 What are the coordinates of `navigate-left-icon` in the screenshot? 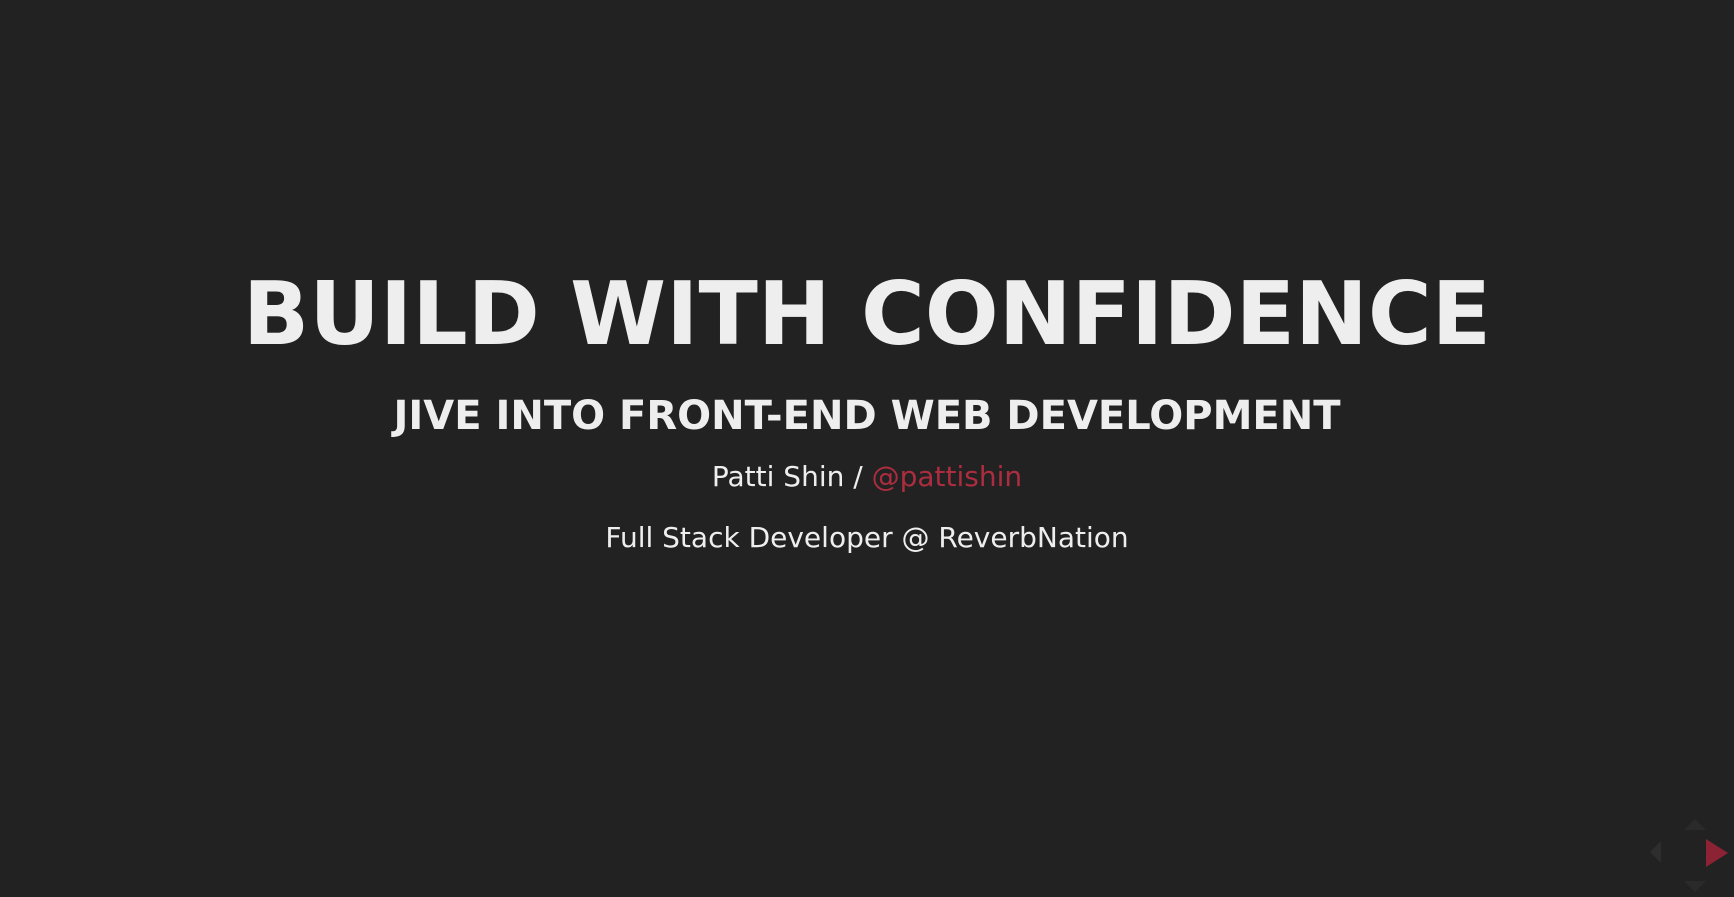 It's located at (1655, 852).